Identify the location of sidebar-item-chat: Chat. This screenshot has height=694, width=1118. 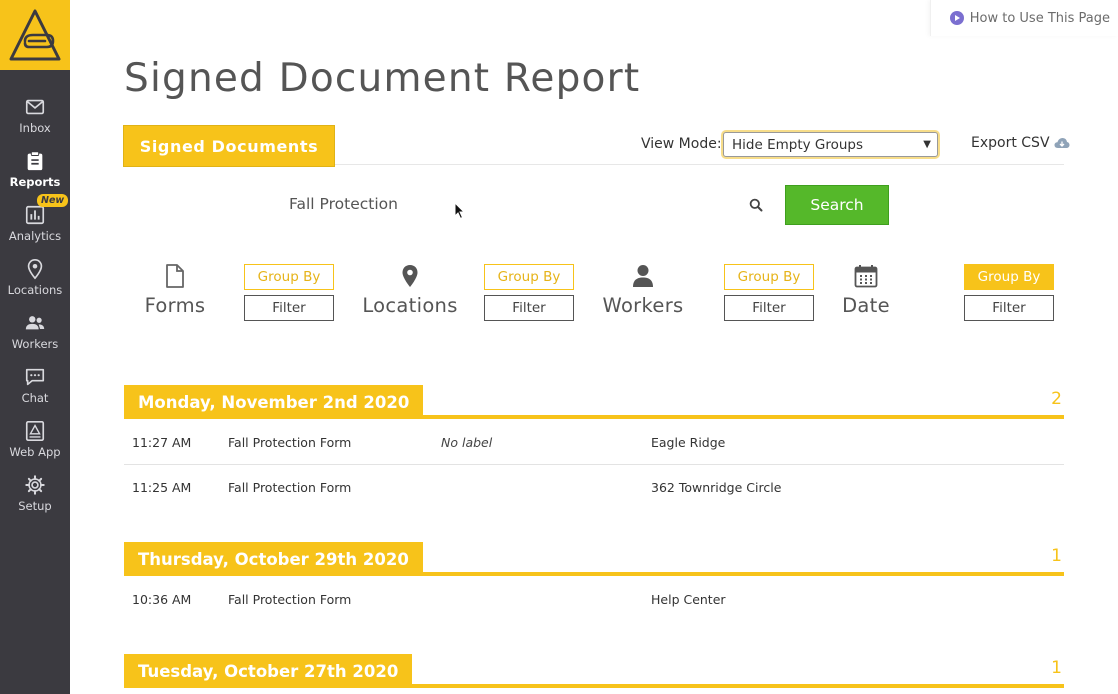
(35, 391).